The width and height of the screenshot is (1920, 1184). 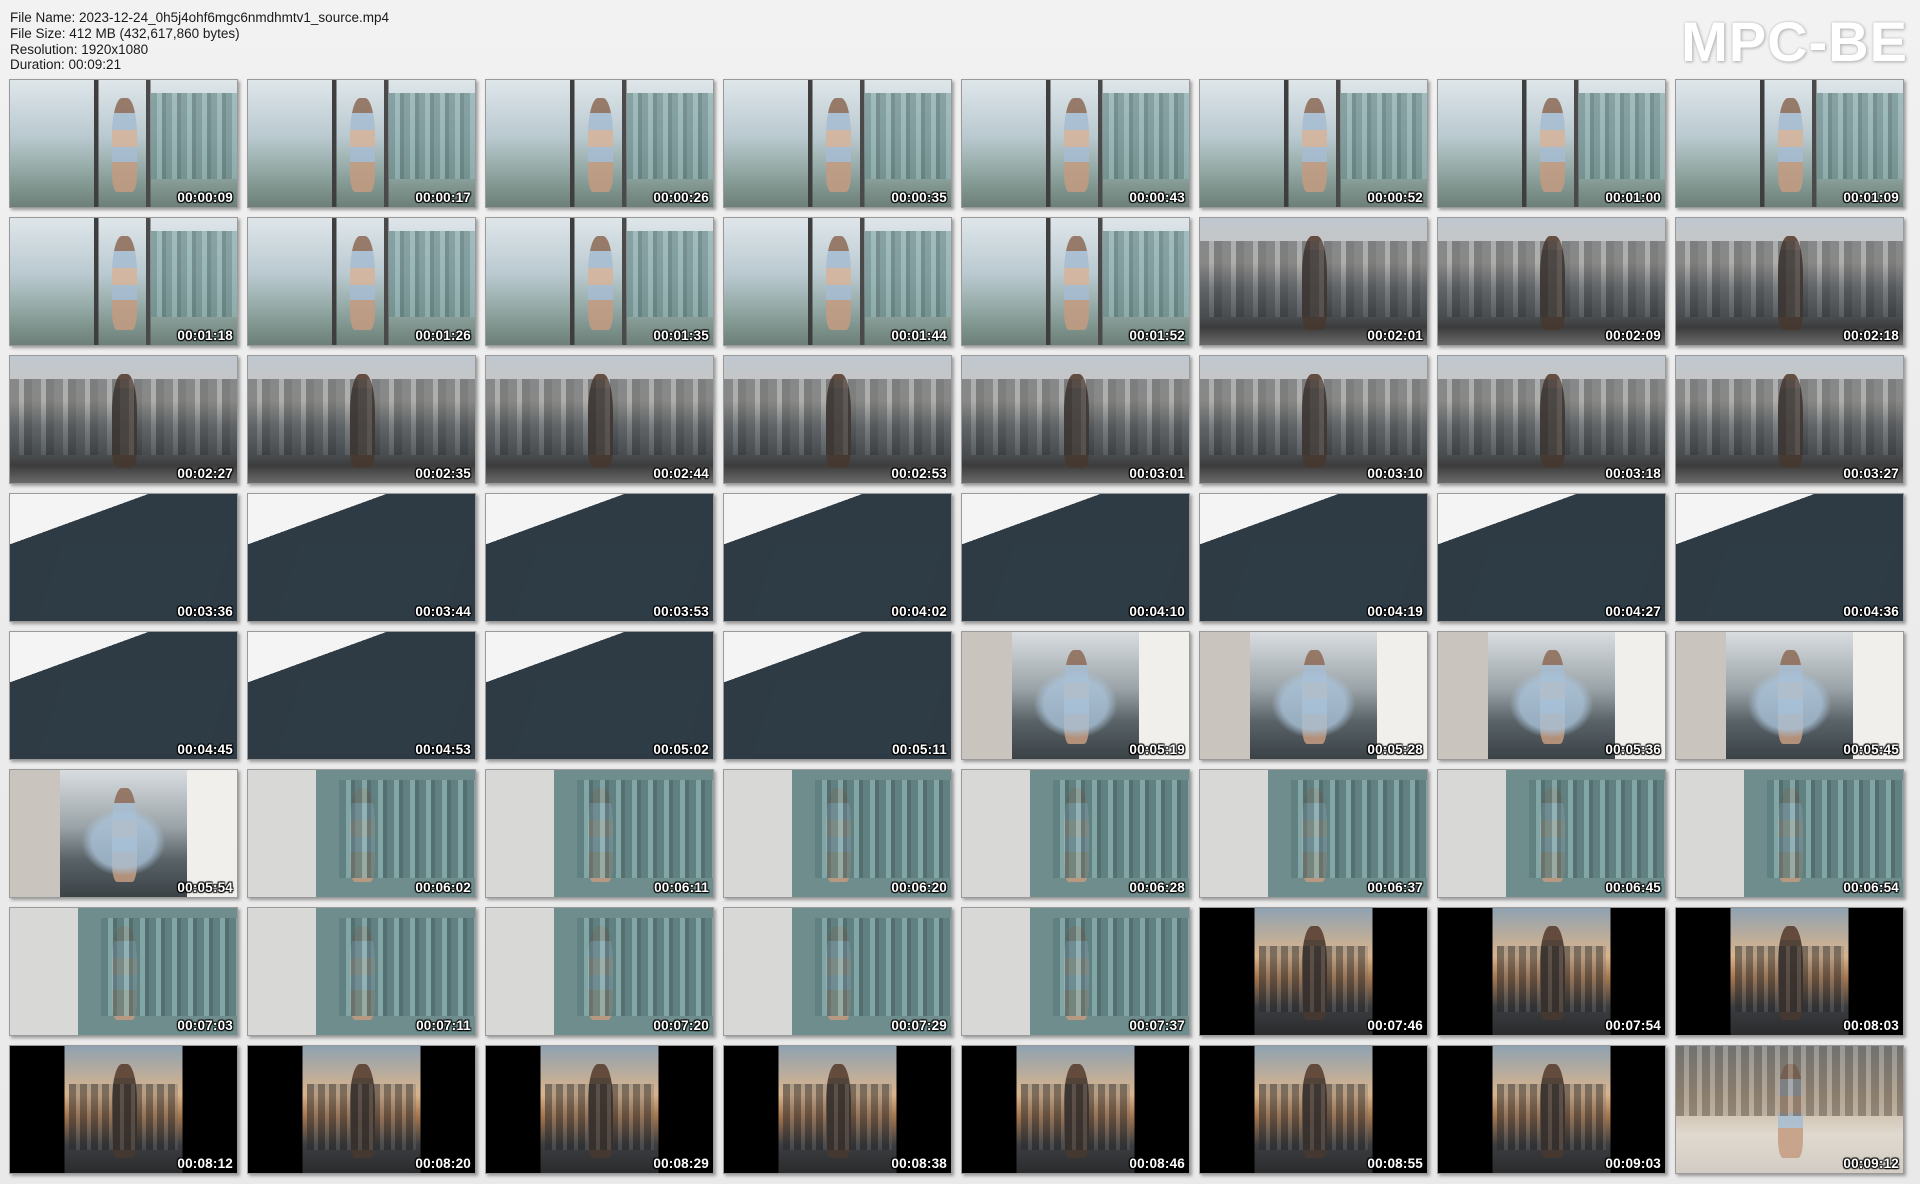 What do you see at coordinates (1789, 557) in the screenshot?
I see `thumbnail-frame: 00:04:36` at bounding box center [1789, 557].